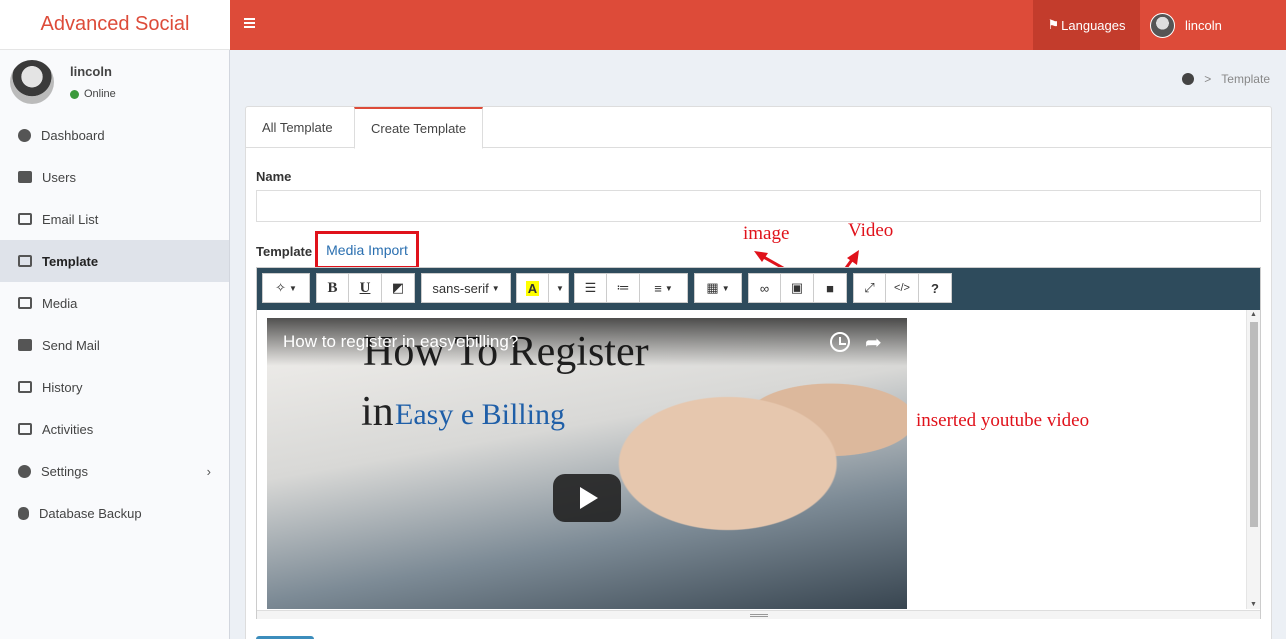  Describe the element at coordinates (419, 128) in the screenshot. I see `tab-create-template: Create Template` at that location.